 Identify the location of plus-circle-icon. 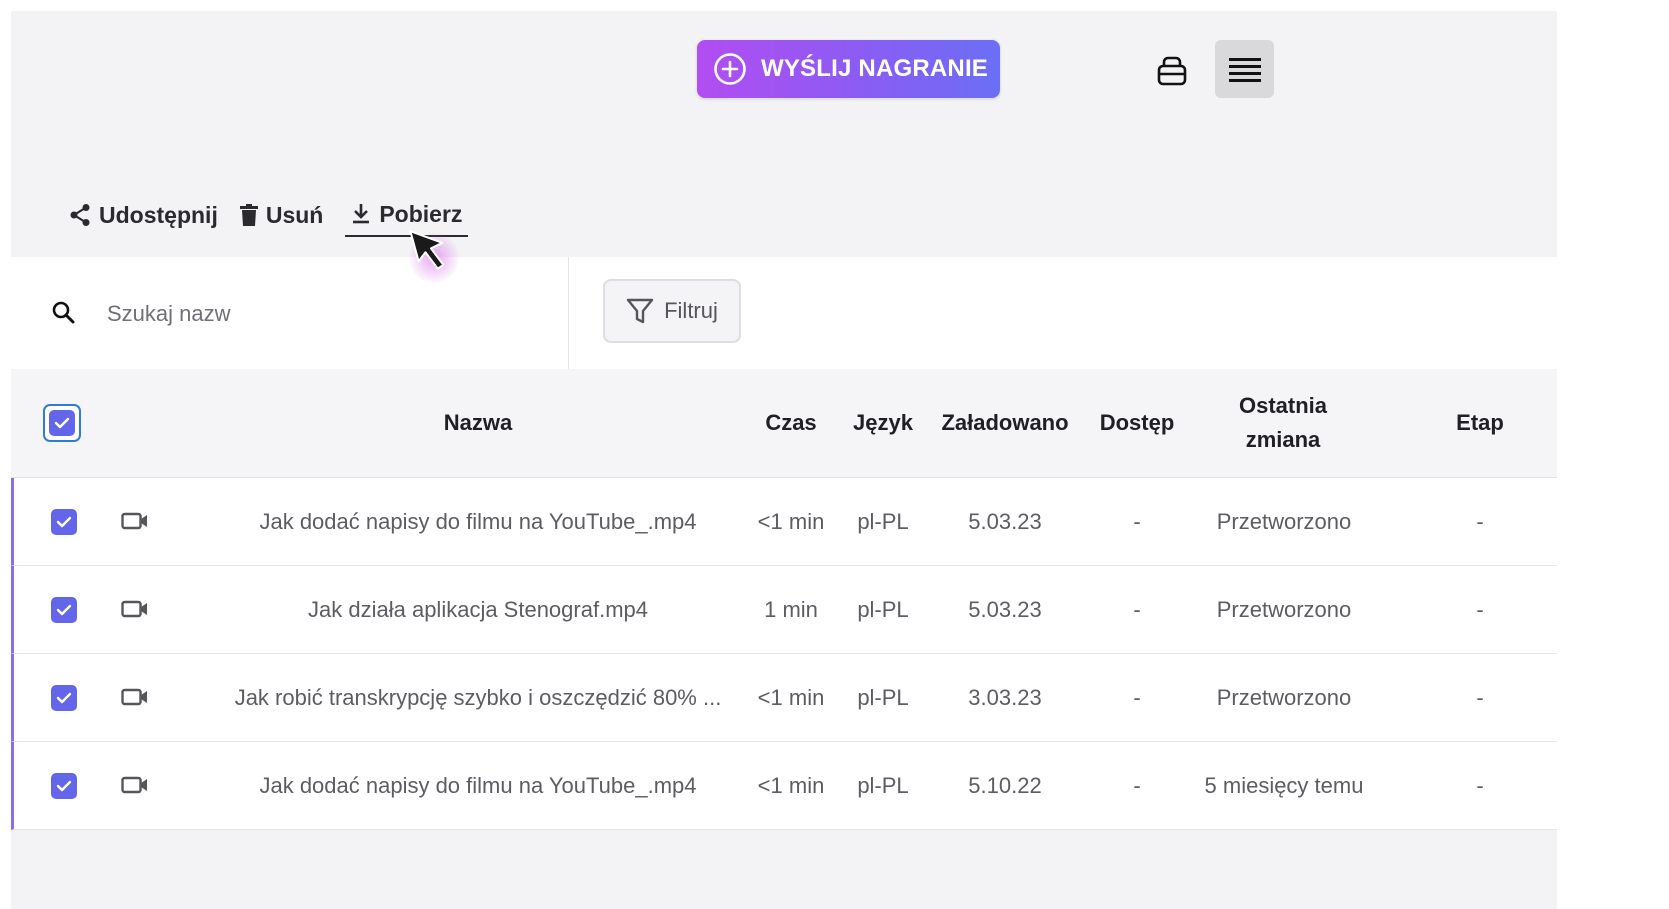
(730, 69).